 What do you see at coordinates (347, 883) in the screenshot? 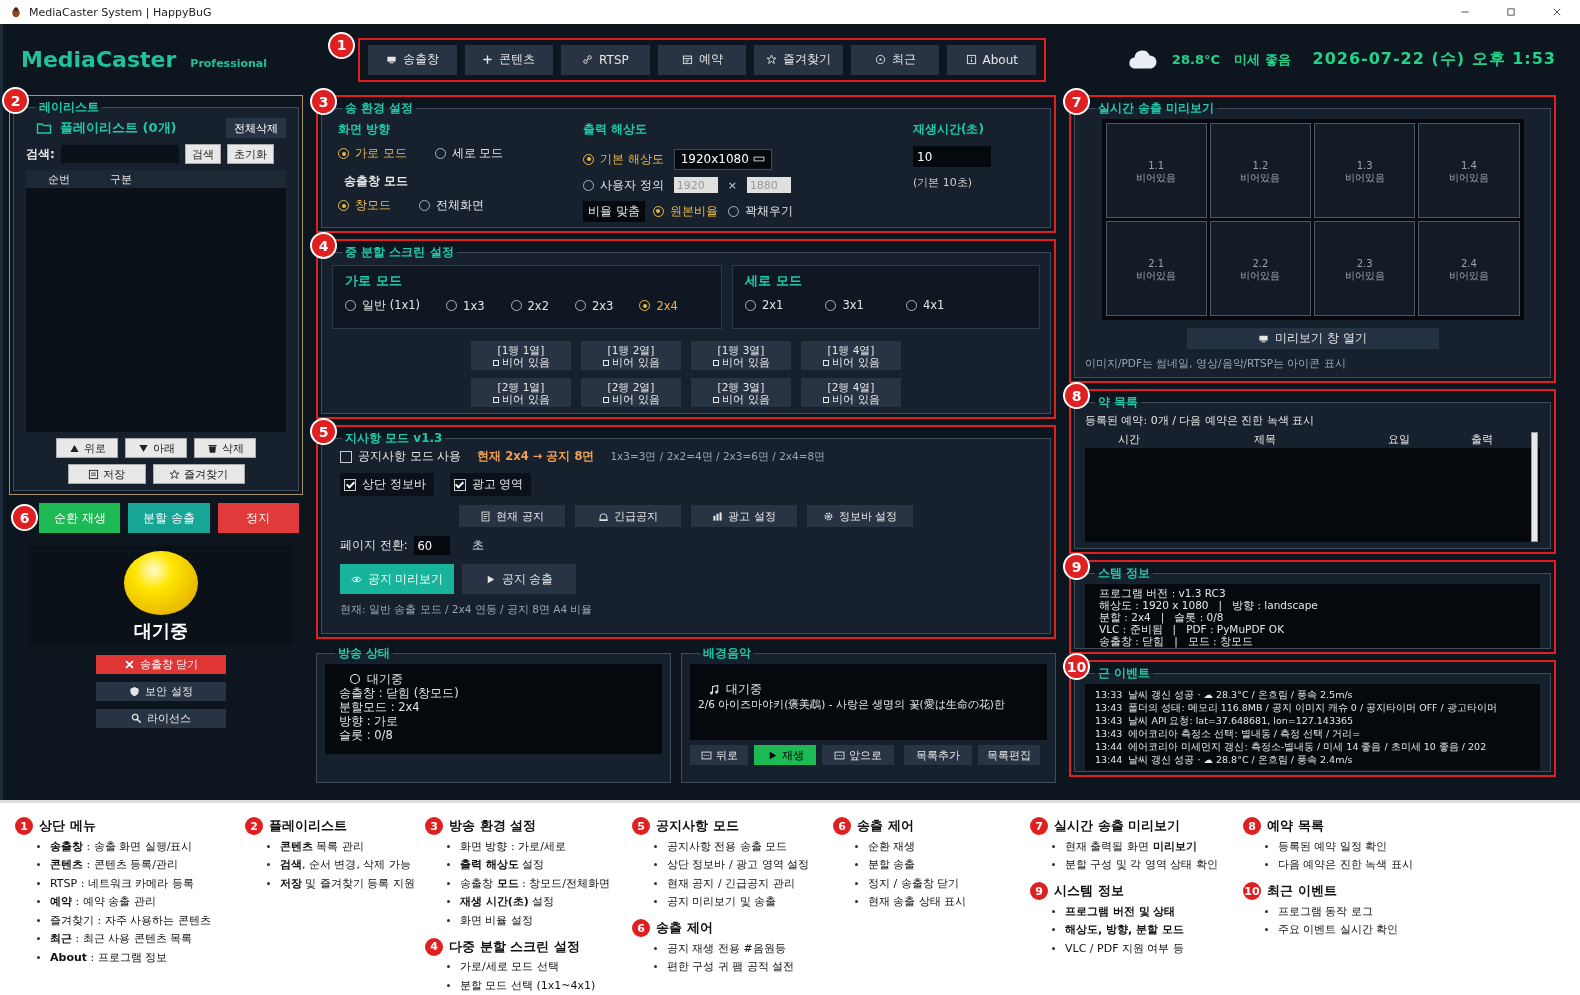
I see `legend-item: 저장 및 즐겨찾기 등록 지원` at bounding box center [347, 883].